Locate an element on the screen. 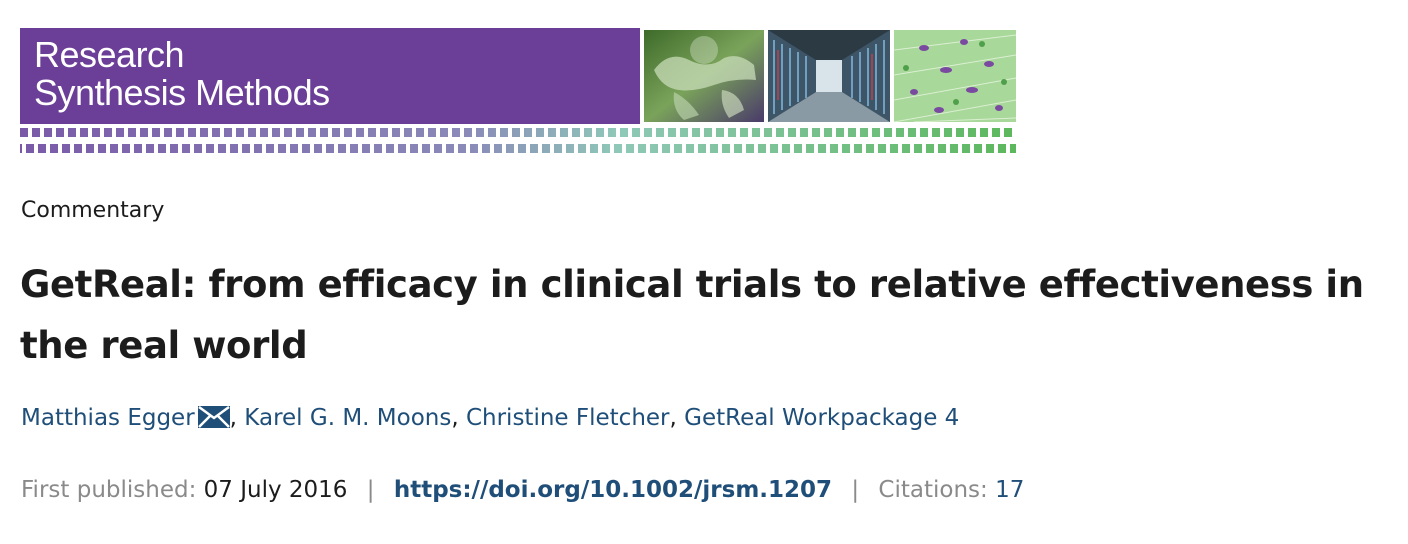 This screenshot has height=544, width=1408. first-published-date: 07 July 2016 is located at coordinates (275, 490).